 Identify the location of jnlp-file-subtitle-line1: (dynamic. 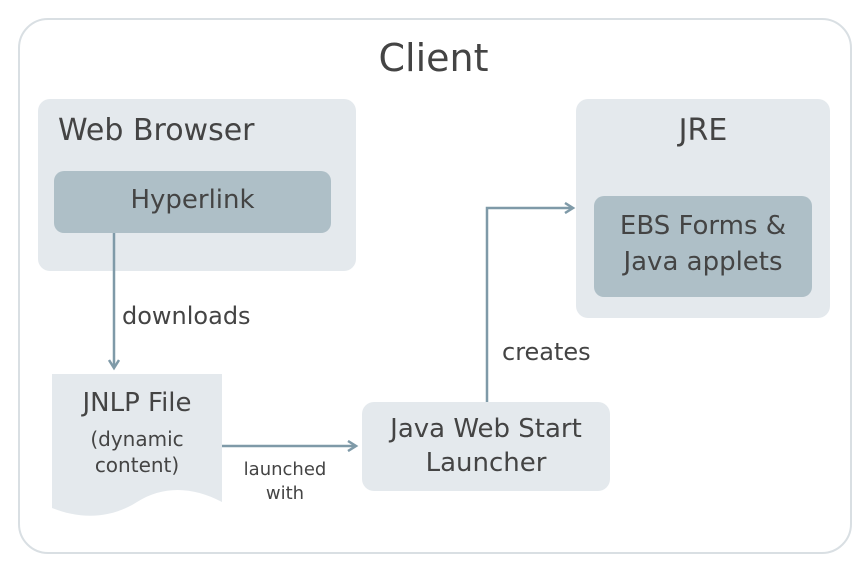
(137, 439).